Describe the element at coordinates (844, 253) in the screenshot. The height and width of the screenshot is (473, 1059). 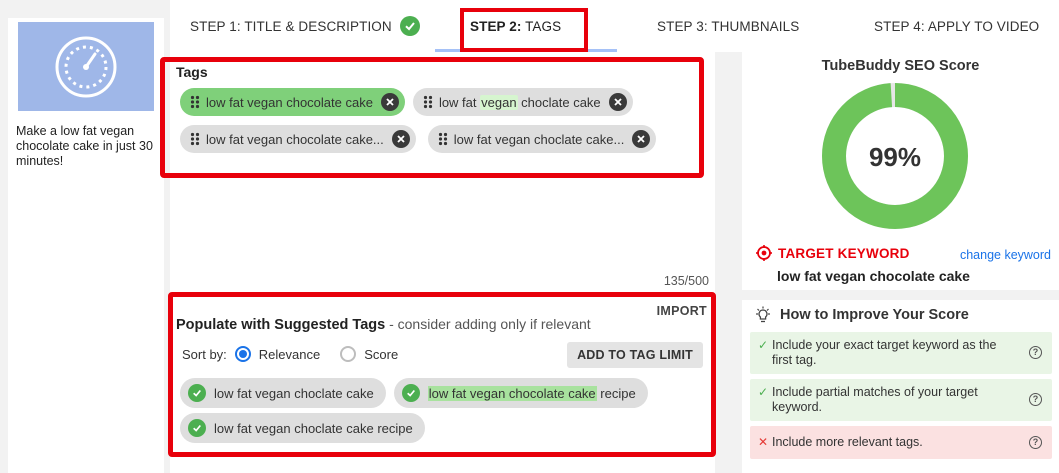
I see `target-keyword-label: TARGET KEYWORD` at that location.